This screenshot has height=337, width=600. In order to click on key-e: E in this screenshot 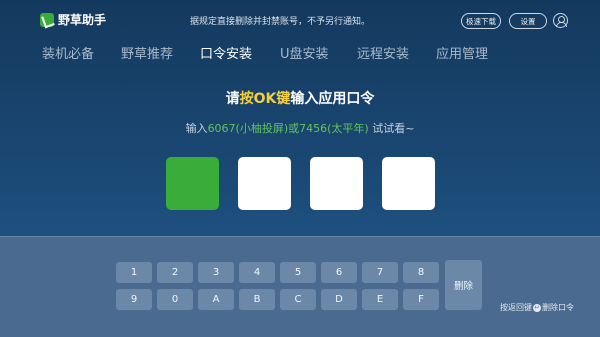, I will do `click(380, 299)`.